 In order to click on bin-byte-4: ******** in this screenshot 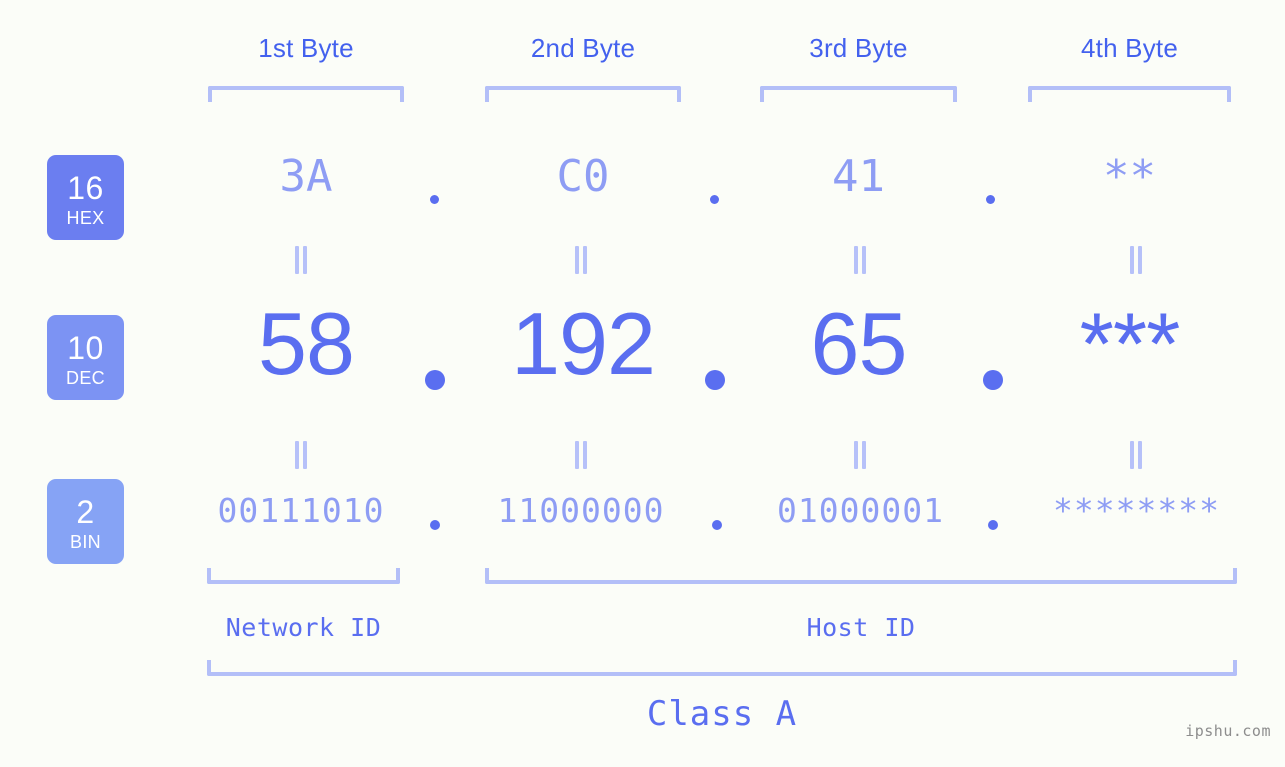, I will do `click(1136, 510)`.